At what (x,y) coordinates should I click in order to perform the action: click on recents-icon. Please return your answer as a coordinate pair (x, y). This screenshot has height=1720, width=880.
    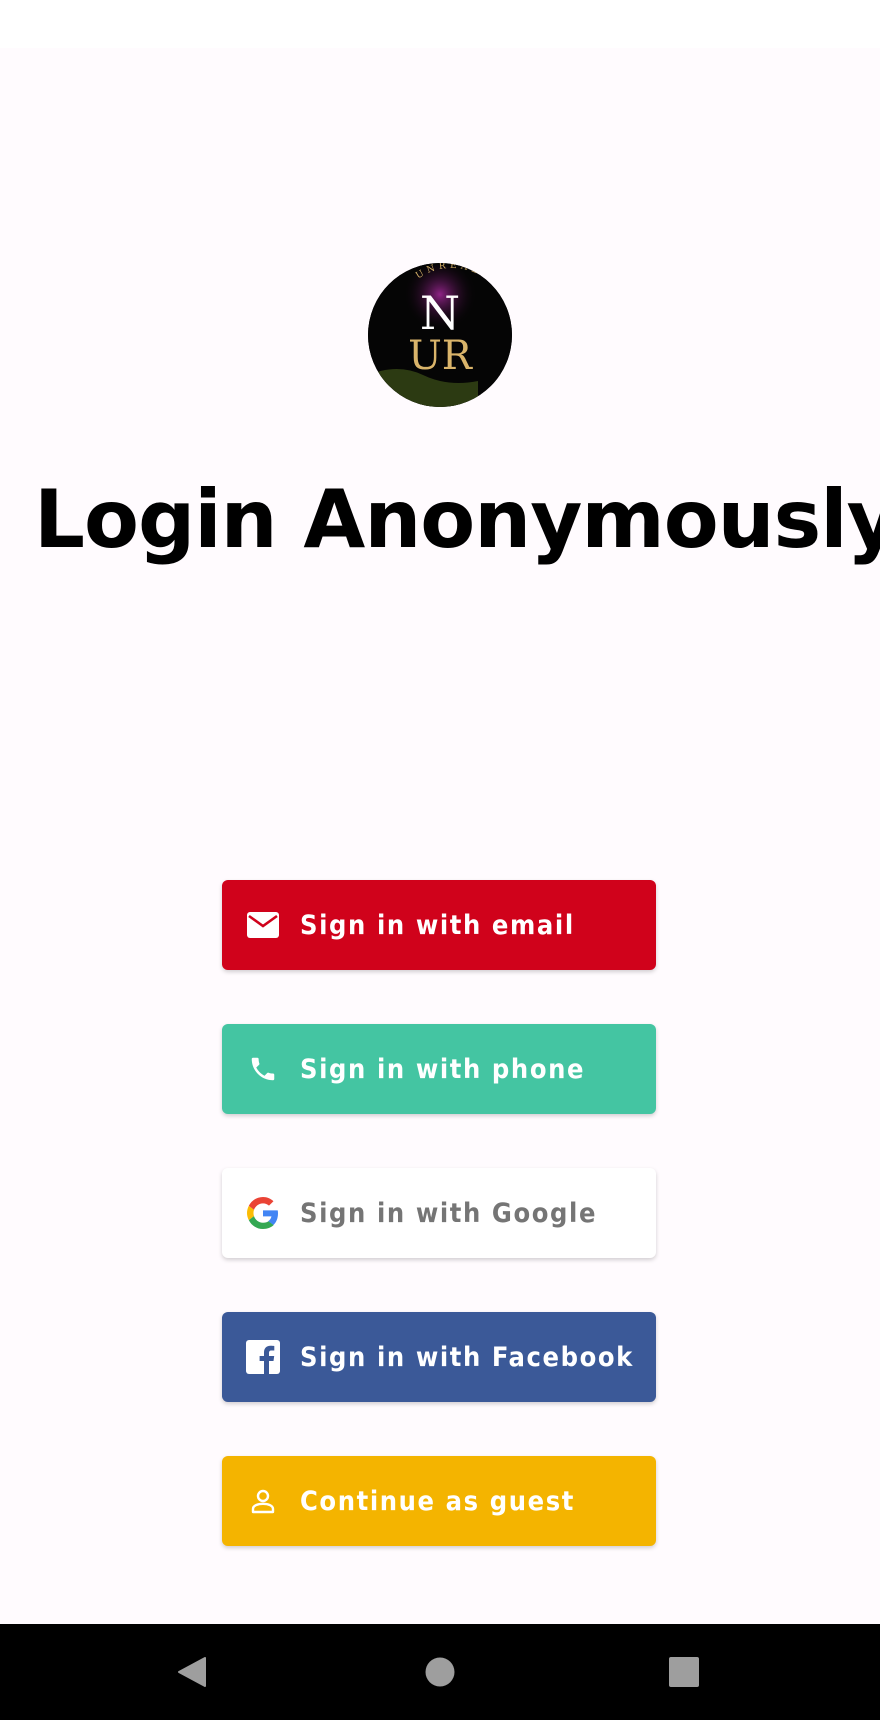
    Looking at the image, I should click on (684, 1672).